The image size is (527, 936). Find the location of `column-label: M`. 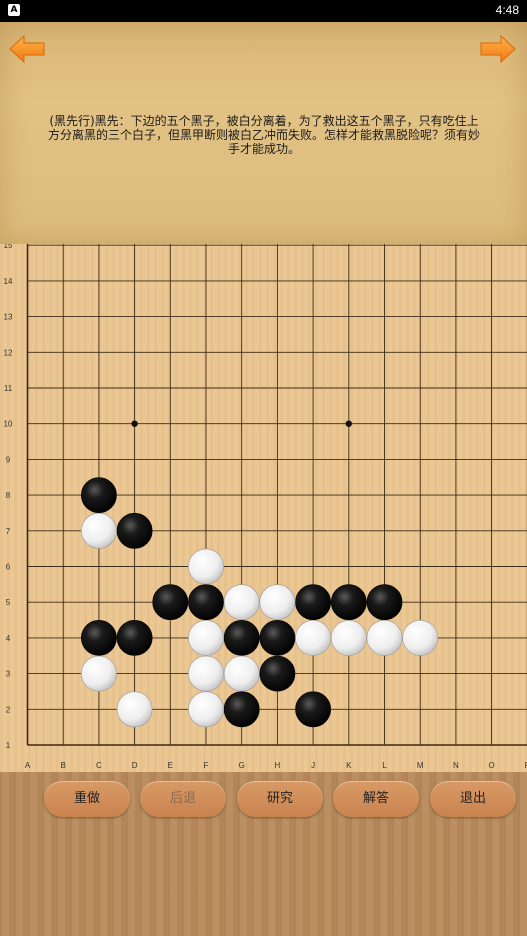

column-label: M is located at coordinates (420, 765).